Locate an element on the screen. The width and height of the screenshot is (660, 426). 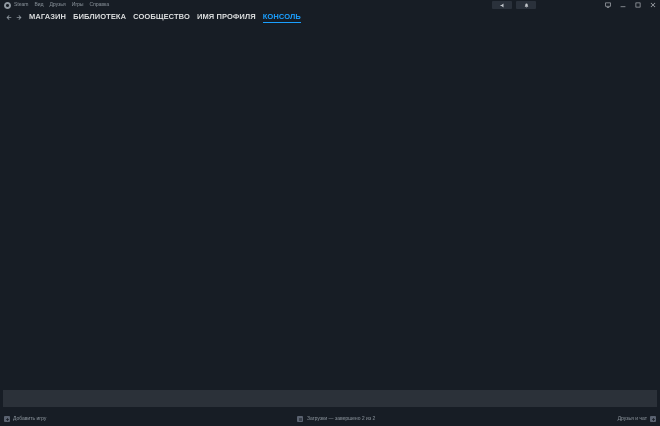
menu-item-games: Игры is located at coordinates (78, 5).